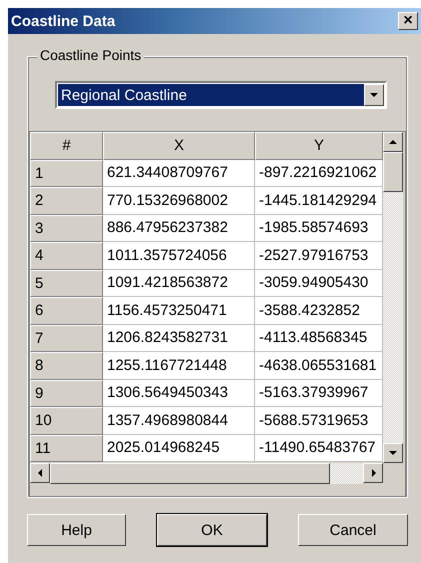 This screenshot has width=421, height=563. What do you see at coordinates (319, 146) in the screenshot?
I see `column-header: Y` at bounding box center [319, 146].